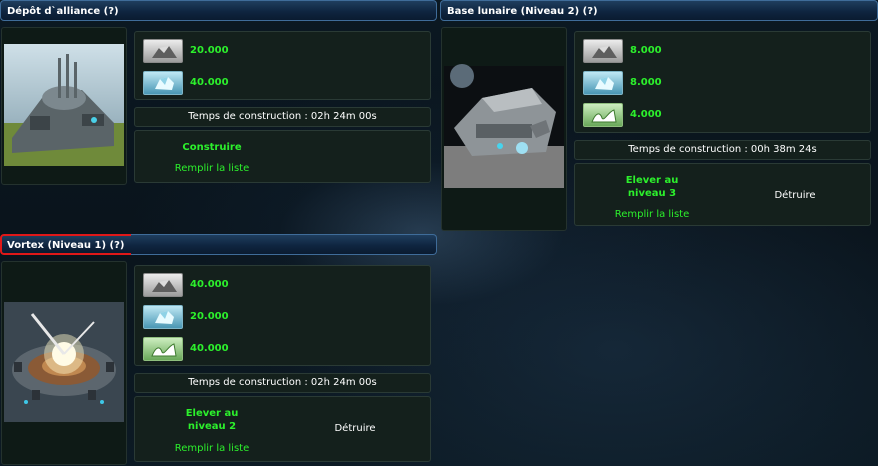 The image size is (878, 466). What do you see at coordinates (209, 82) in the screenshot?
I see `crystal-cost: 40.000` at bounding box center [209, 82].